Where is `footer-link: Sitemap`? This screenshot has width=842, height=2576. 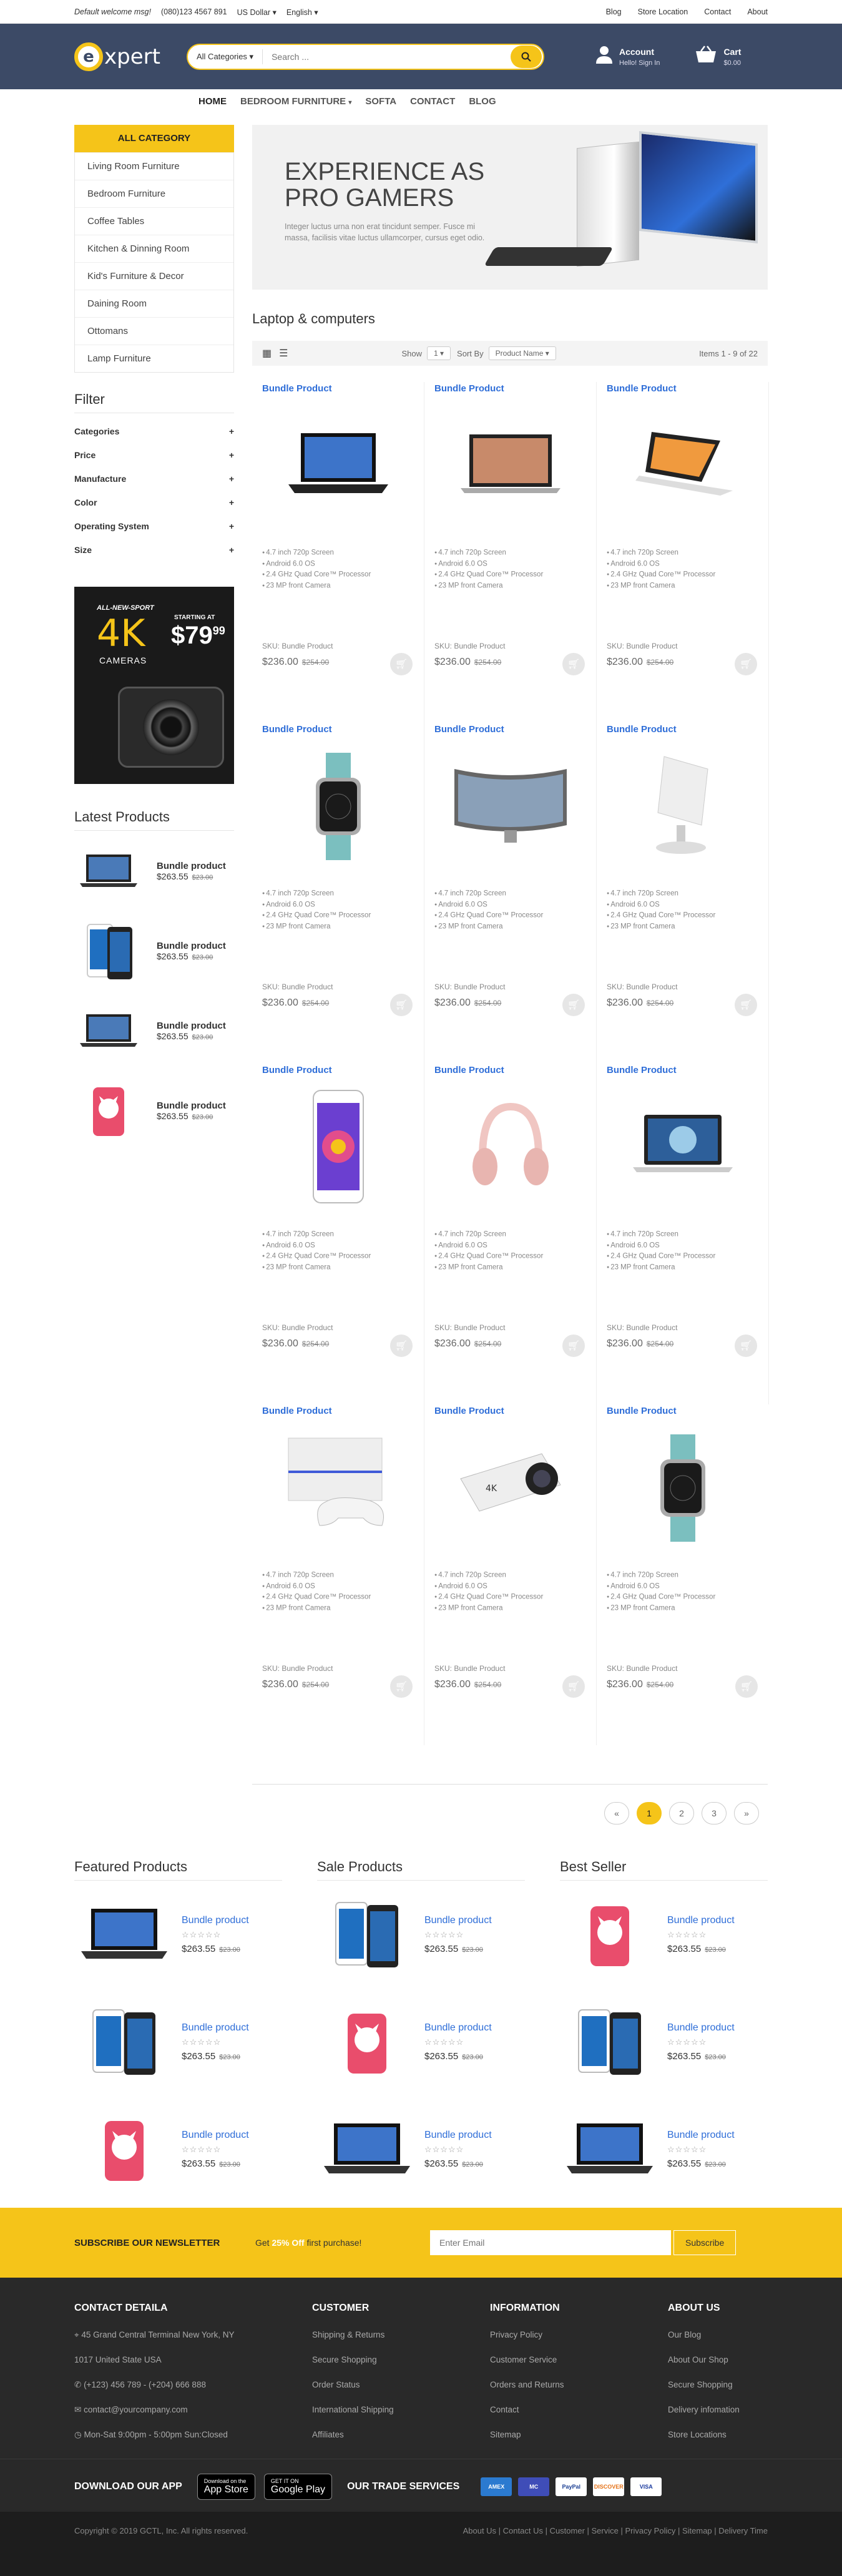 footer-link: Sitemap is located at coordinates (527, 2442).